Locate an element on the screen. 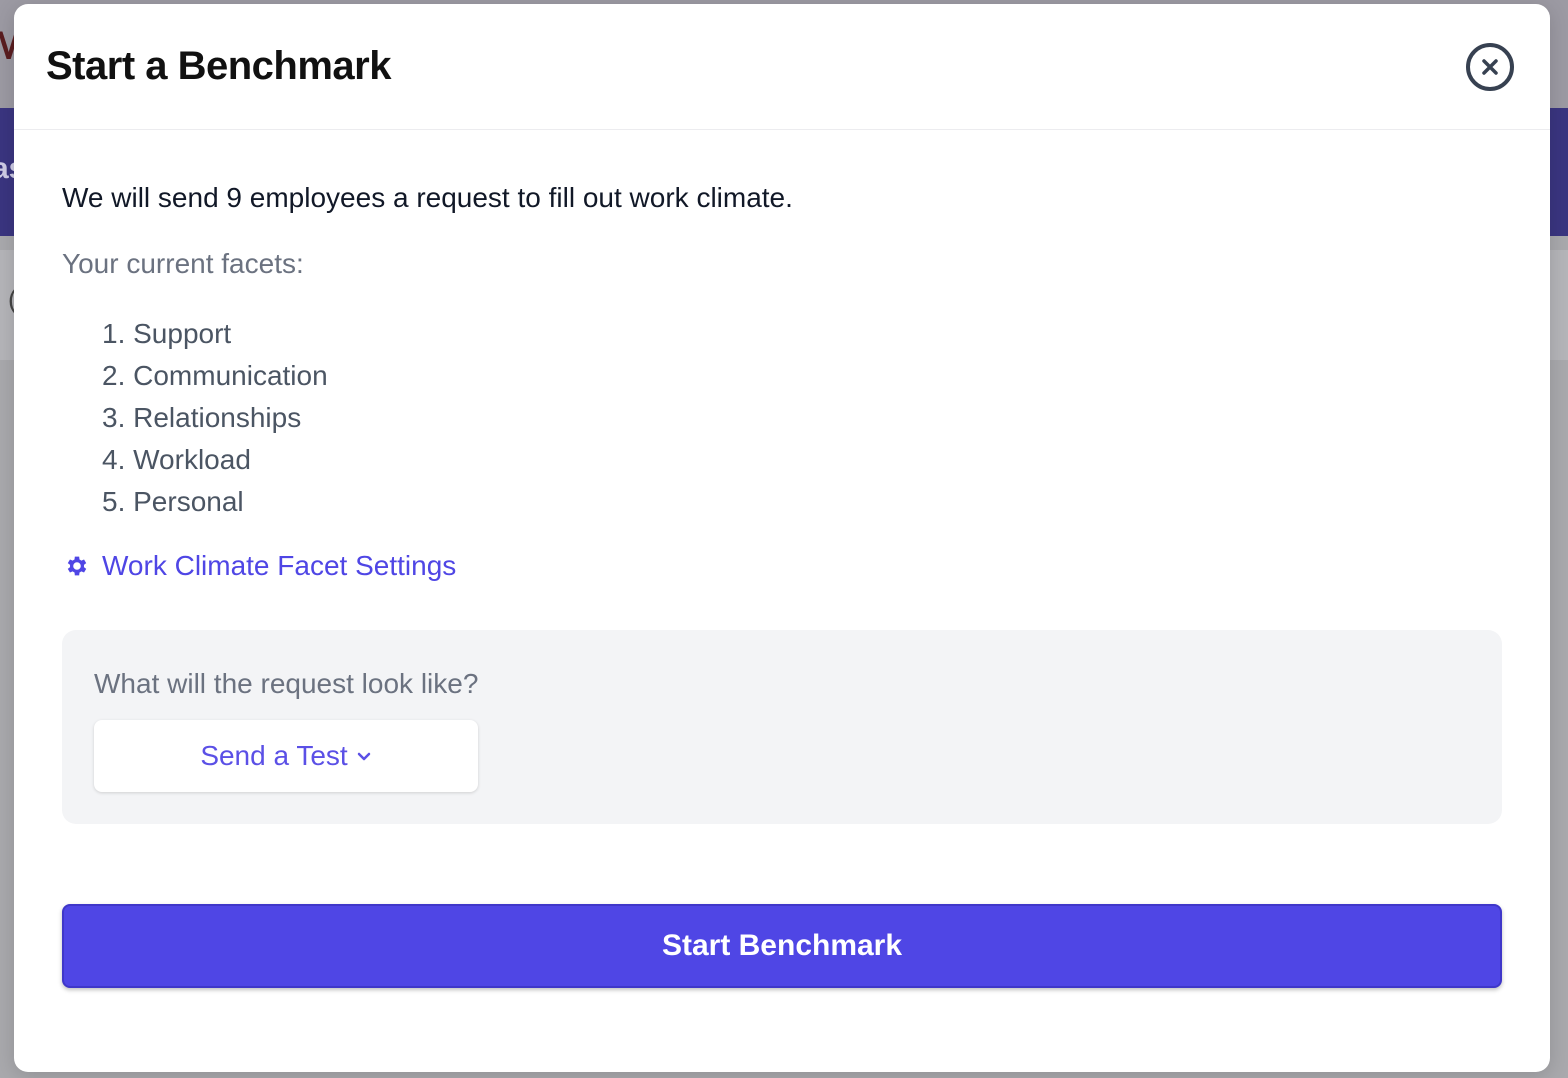  settings-link-label: Work Climate Facet Settings is located at coordinates (279, 565).